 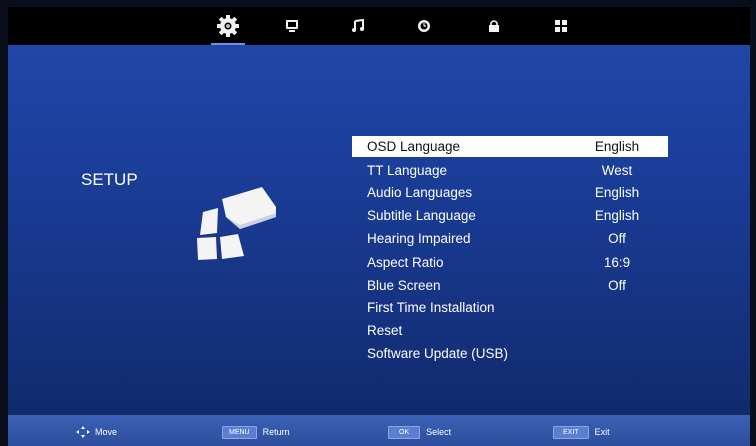 What do you see at coordinates (510, 307) in the screenshot?
I see `menu-item: First Time Installation` at bounding box center [510, 307].